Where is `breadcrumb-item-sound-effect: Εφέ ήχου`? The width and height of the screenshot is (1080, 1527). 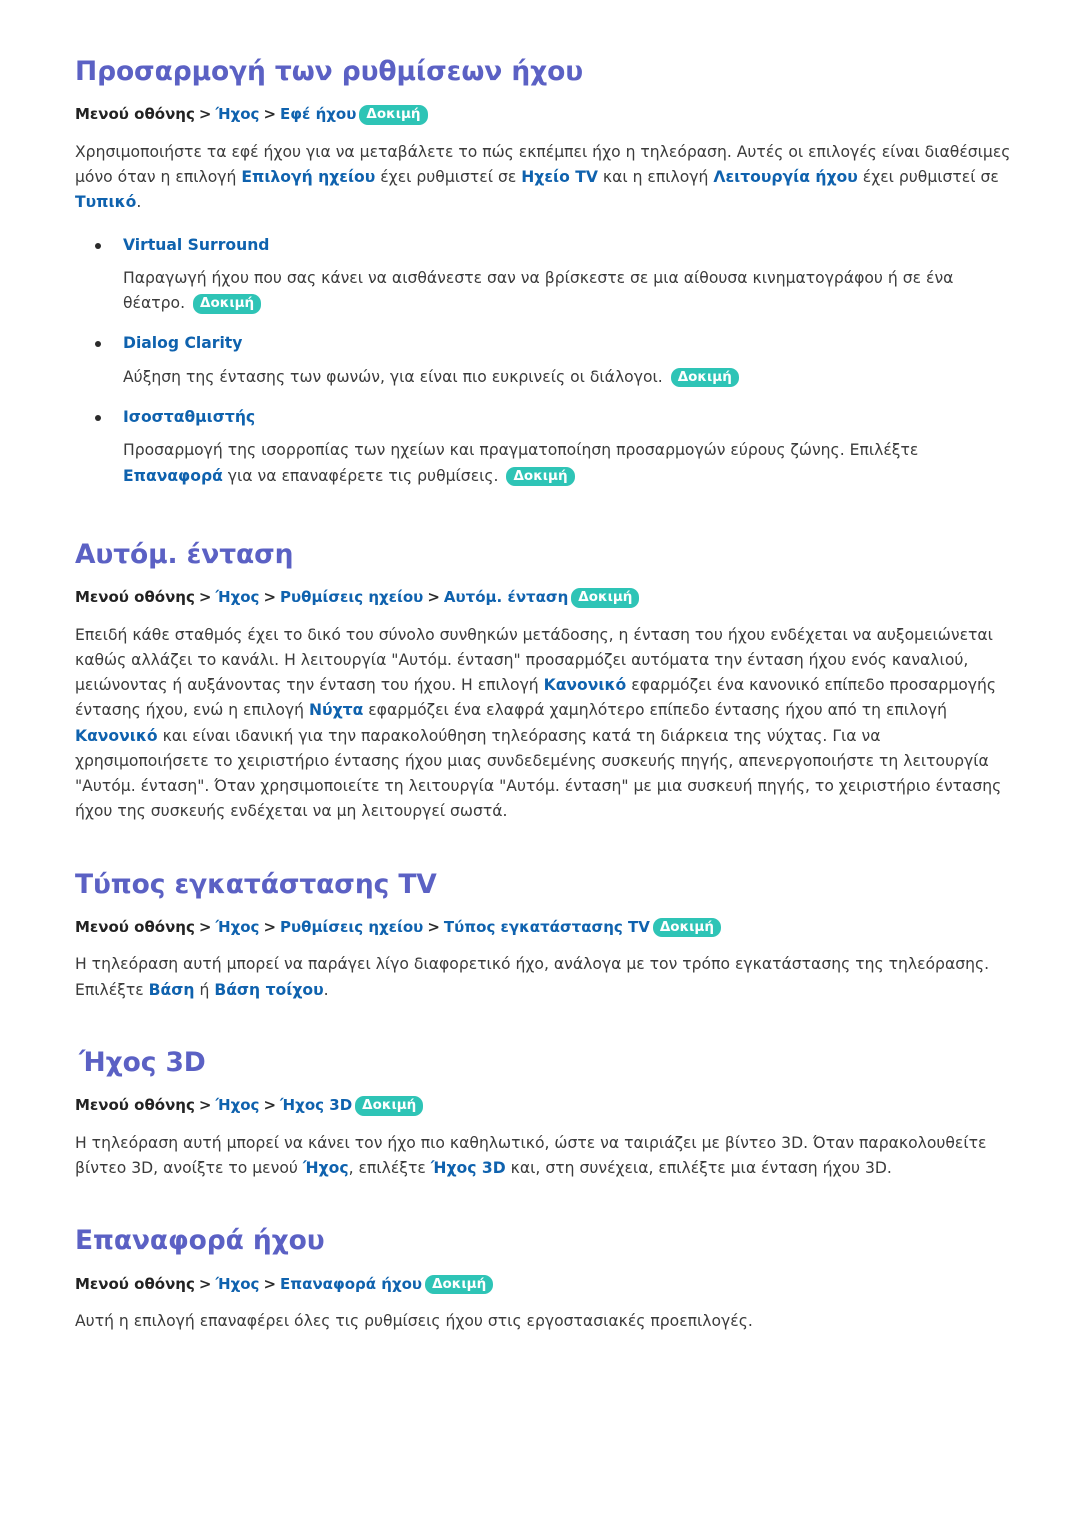
breadcrumb-item-sound-effect: Εφέ ήχου is located at coordinates (318, 114).